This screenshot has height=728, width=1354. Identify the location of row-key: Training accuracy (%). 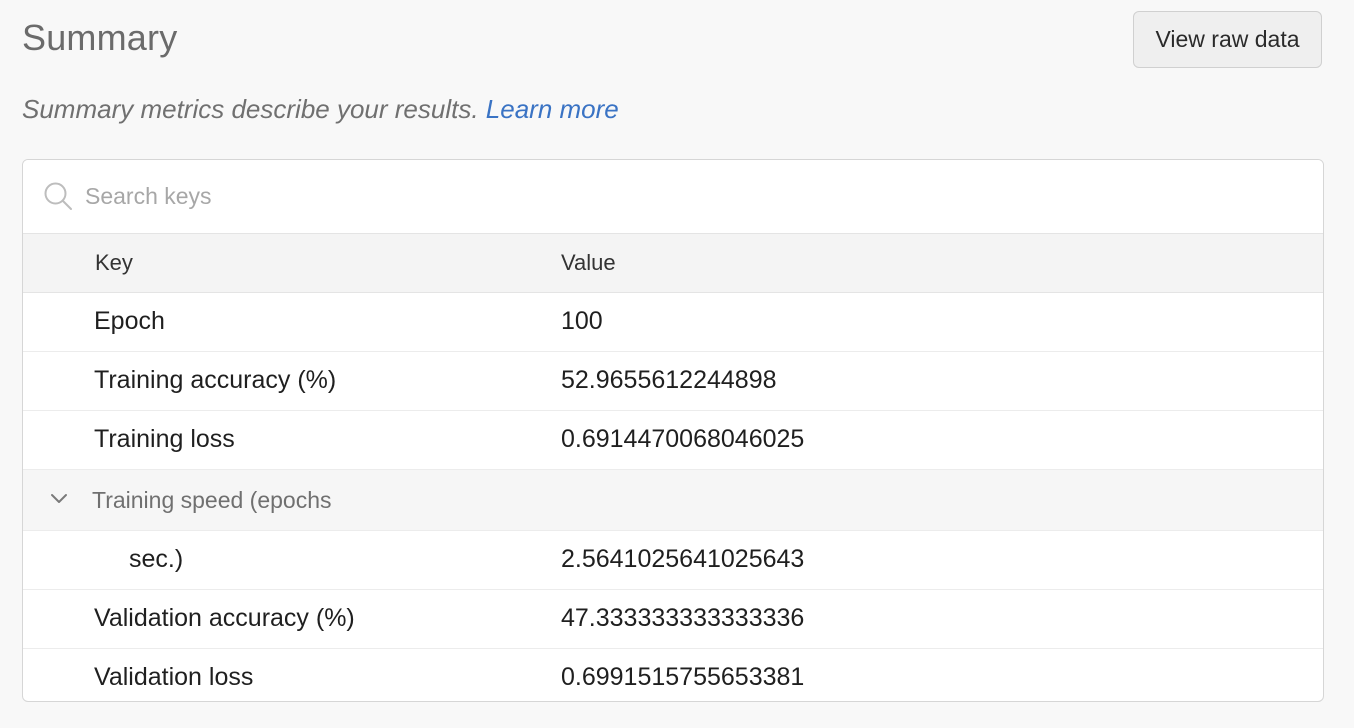
(215, 380).